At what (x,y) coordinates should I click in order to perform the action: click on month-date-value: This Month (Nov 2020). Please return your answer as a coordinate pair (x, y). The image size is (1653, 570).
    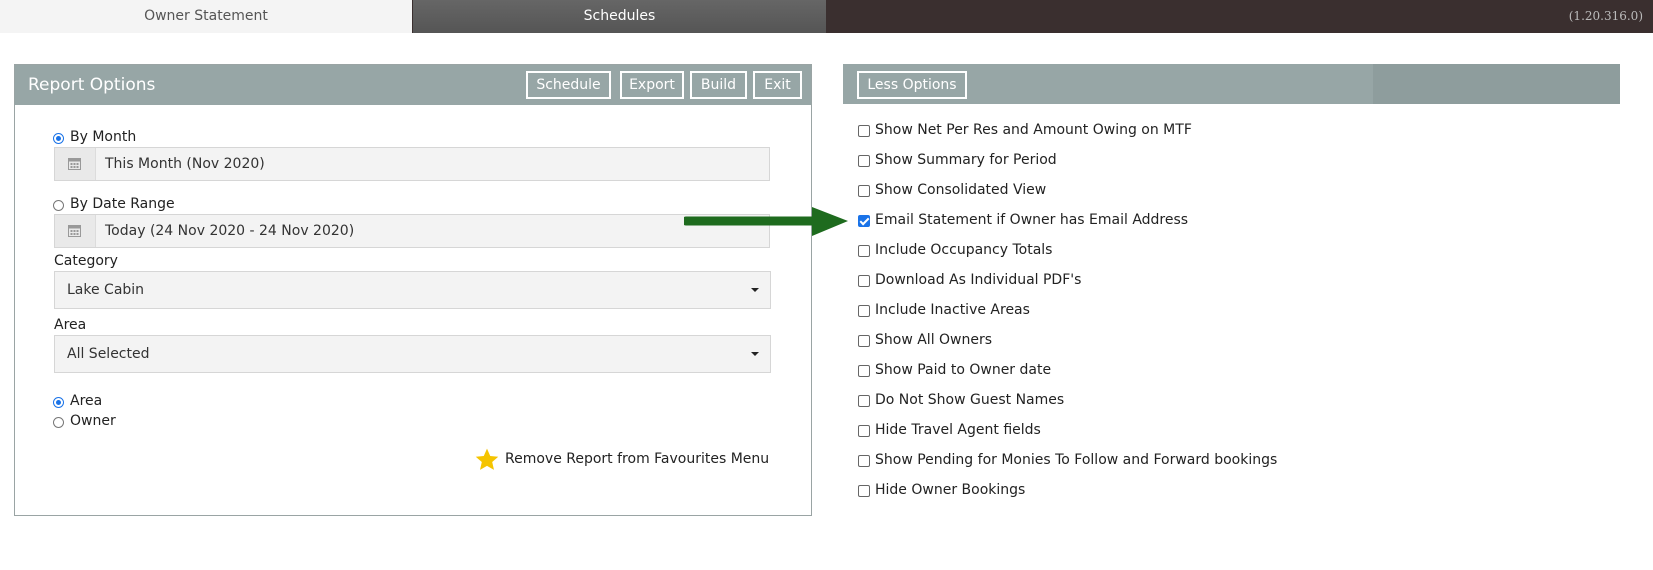
    Looking at the image, I should click on (185, 164).